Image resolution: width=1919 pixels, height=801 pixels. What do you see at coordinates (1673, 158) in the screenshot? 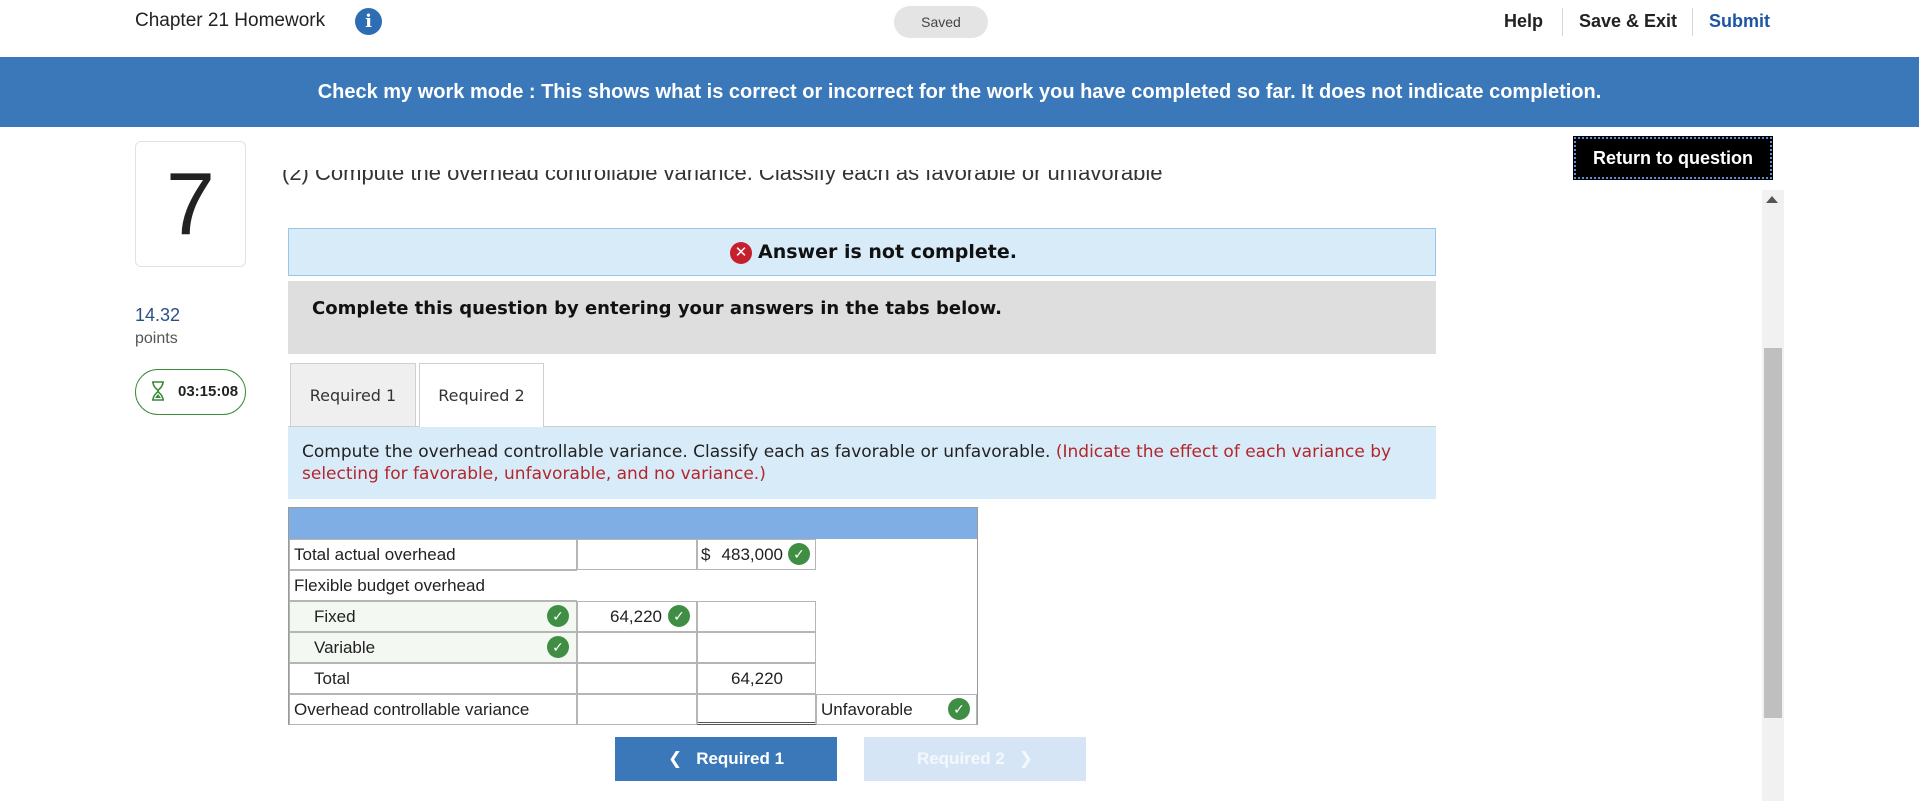
I see `return-to-question-button: Return to question` at bounding box center [1673, 158].